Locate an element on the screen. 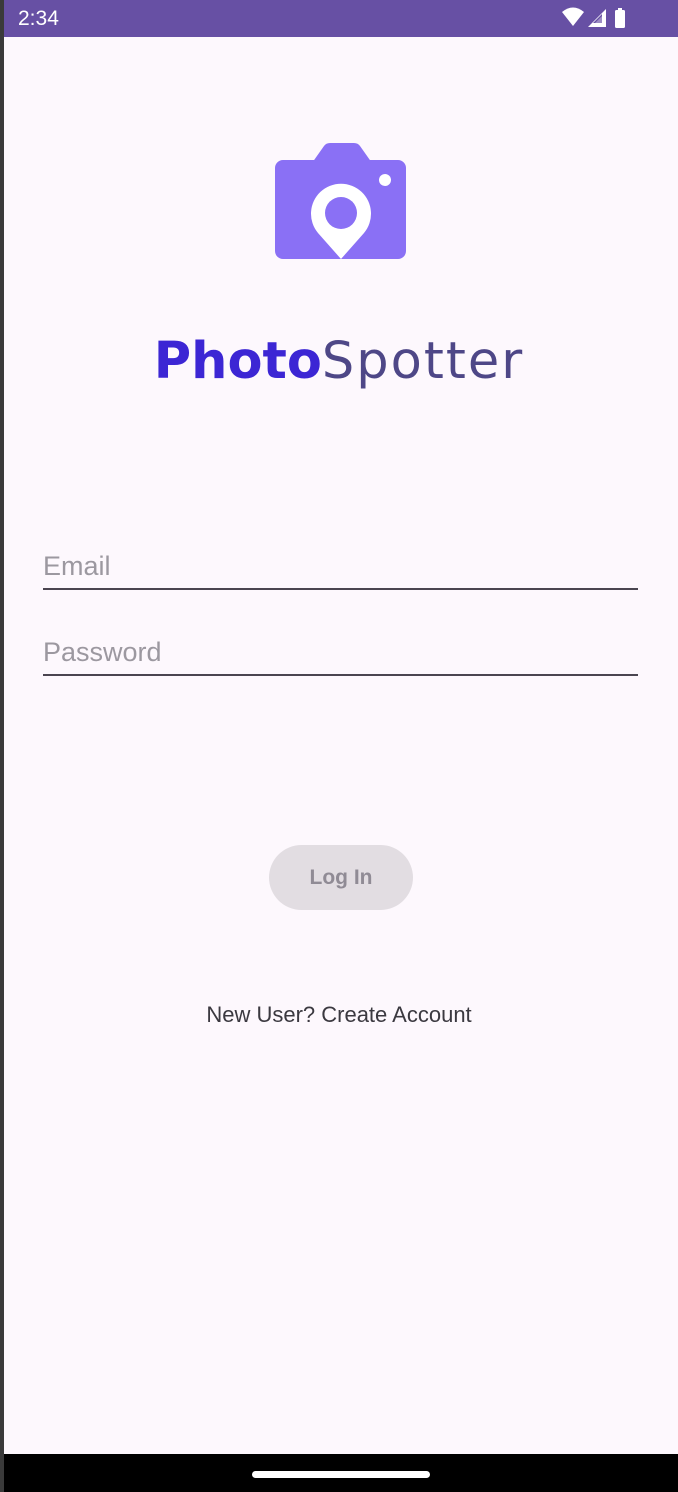  cellular-signal-icon is located at coordinates (597, 18).